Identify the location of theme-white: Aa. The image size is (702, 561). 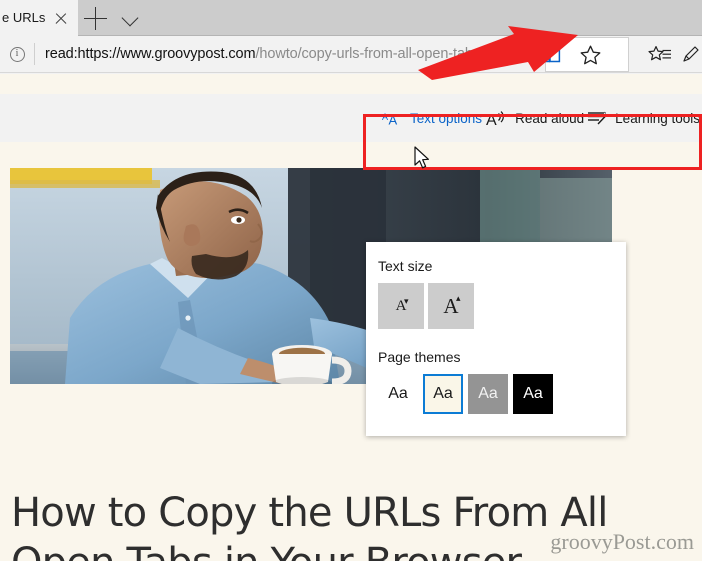
(398, 394).